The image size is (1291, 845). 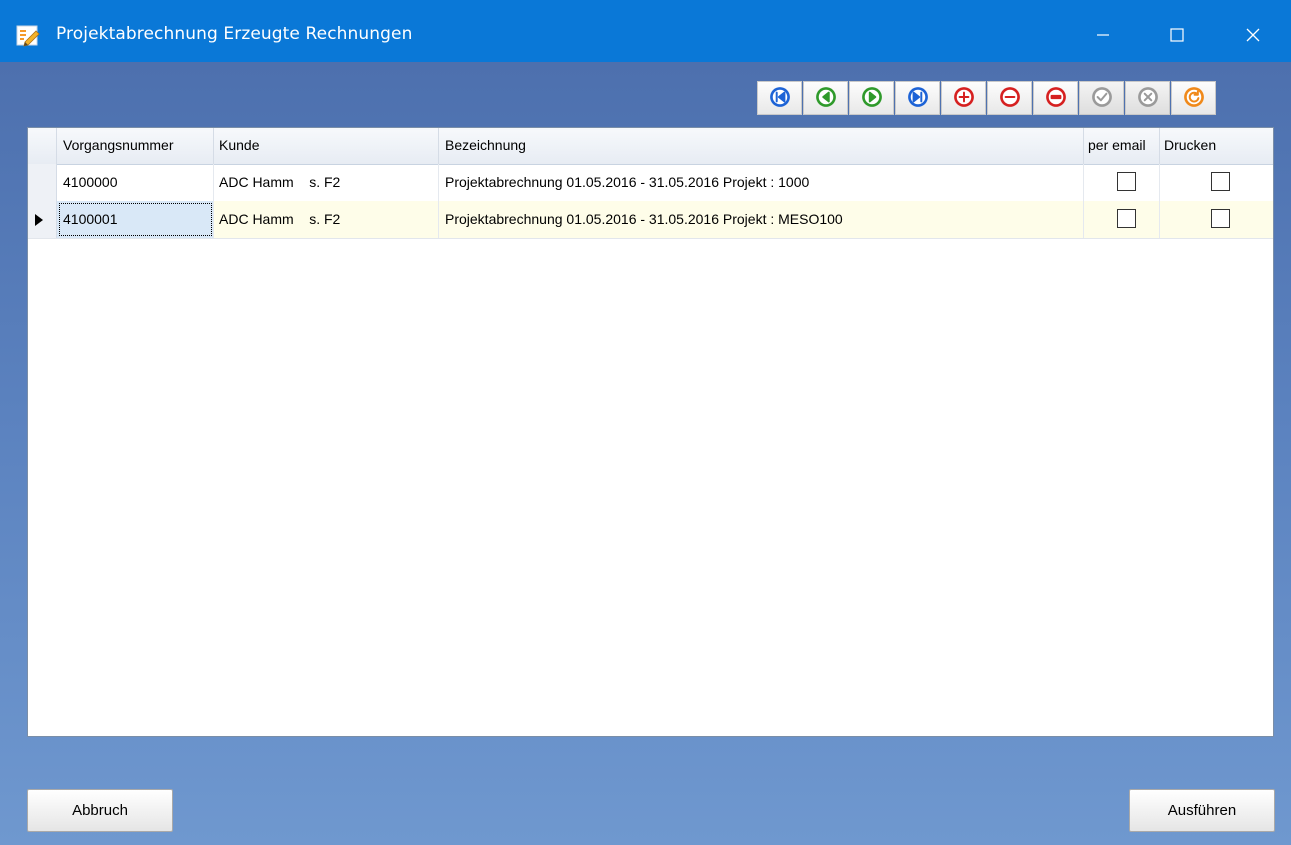 I want to click on minimize-icon, so click(x=1103, y=35).